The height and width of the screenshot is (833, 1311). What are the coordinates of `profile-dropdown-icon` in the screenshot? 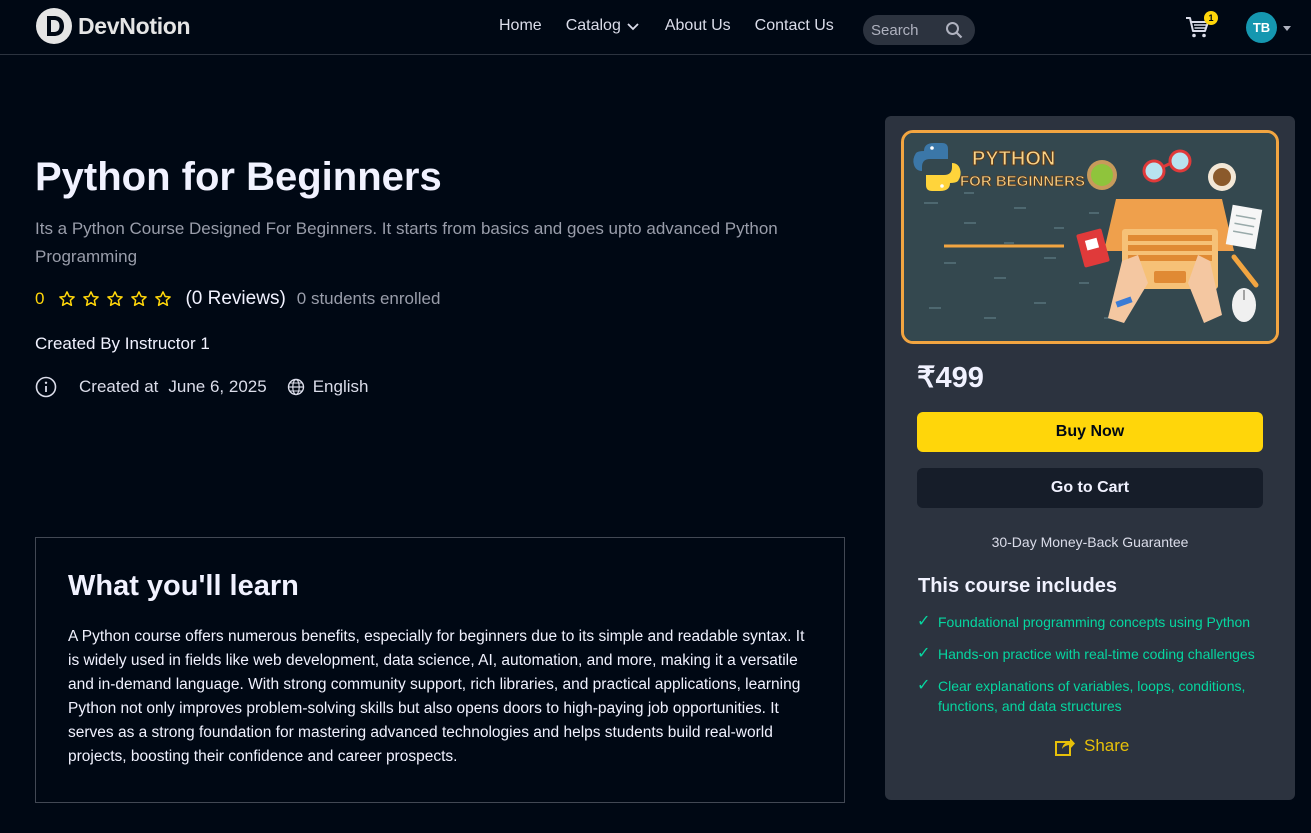 It's located at (1287, 28).